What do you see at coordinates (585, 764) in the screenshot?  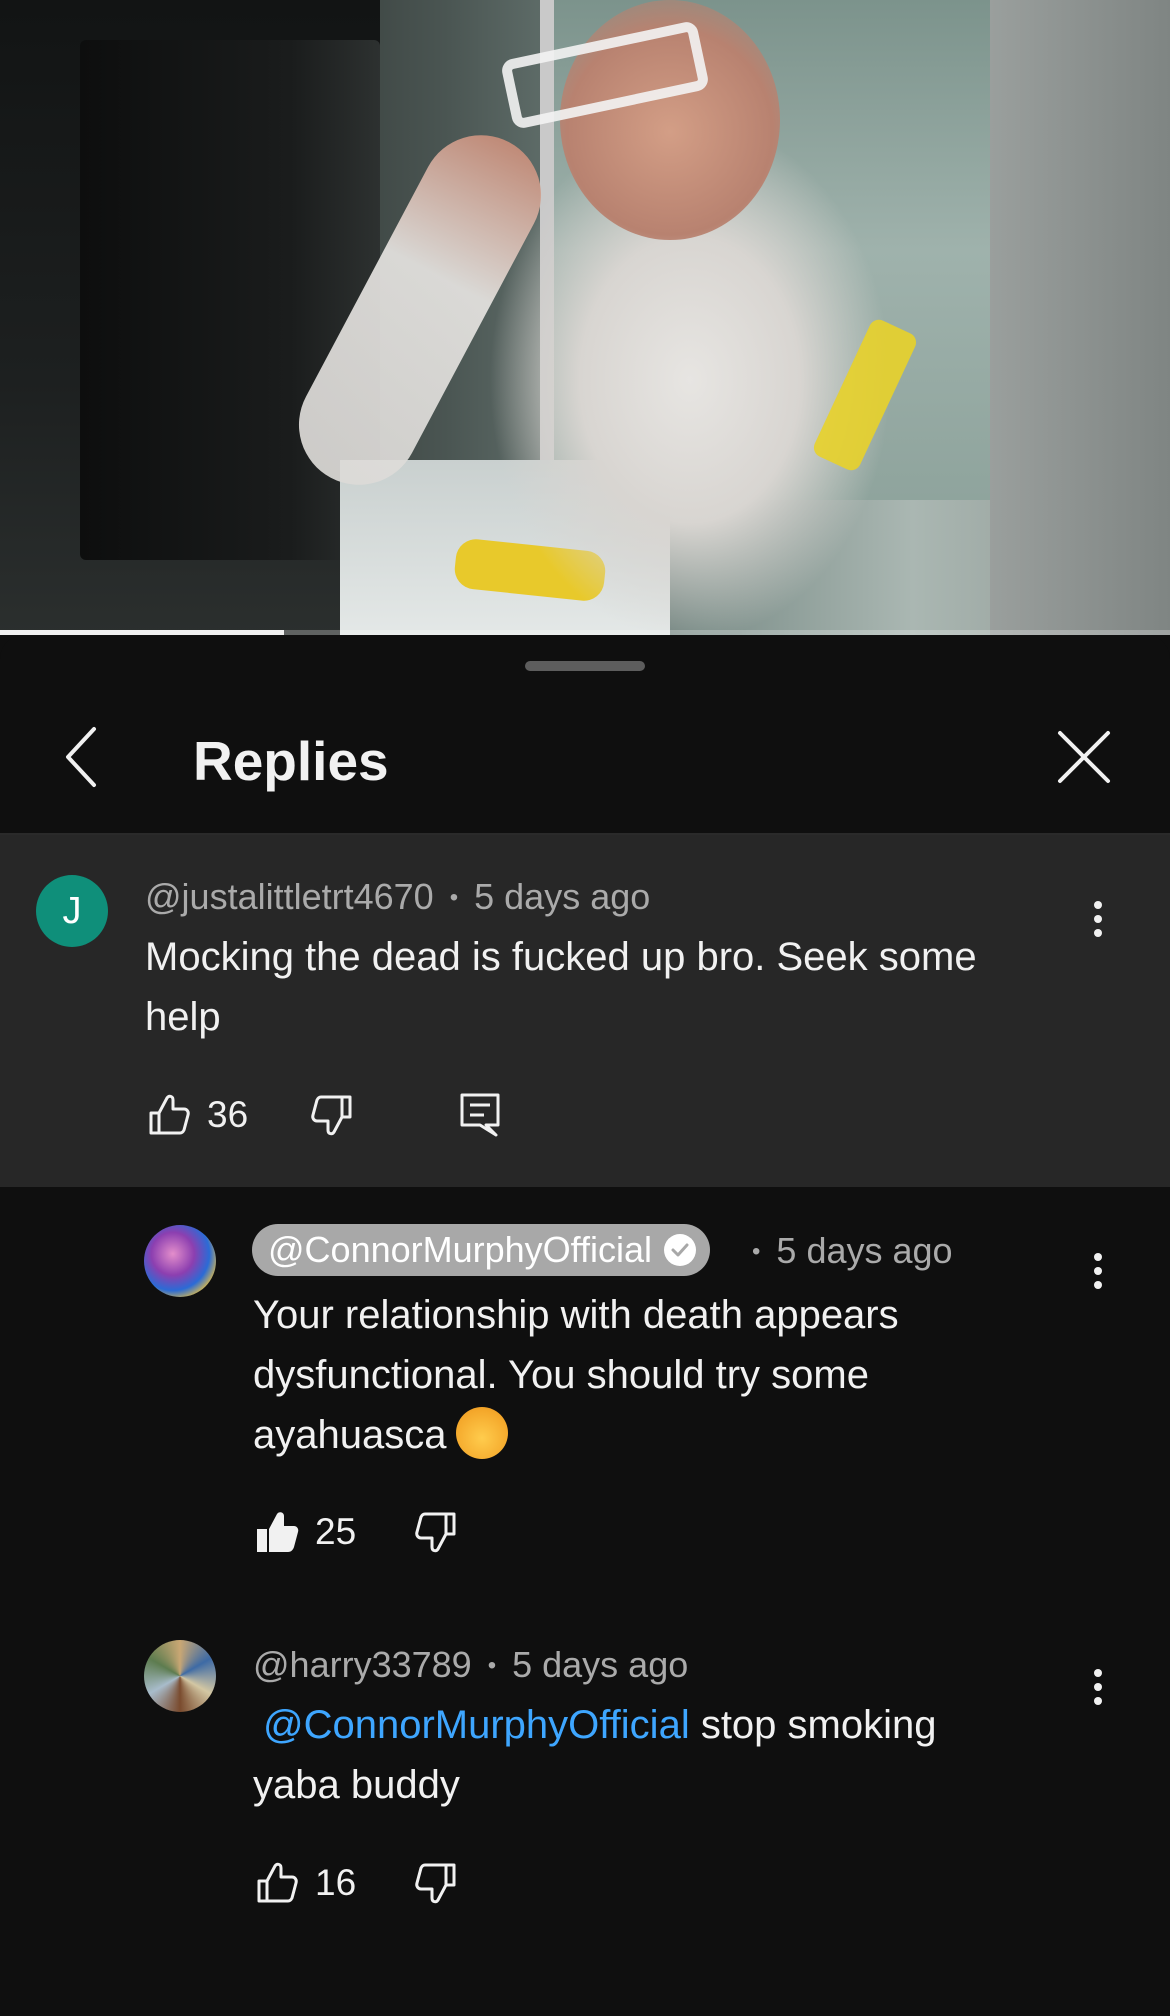 I see `sheet-header: Replies` at bounding box center [585, 764].